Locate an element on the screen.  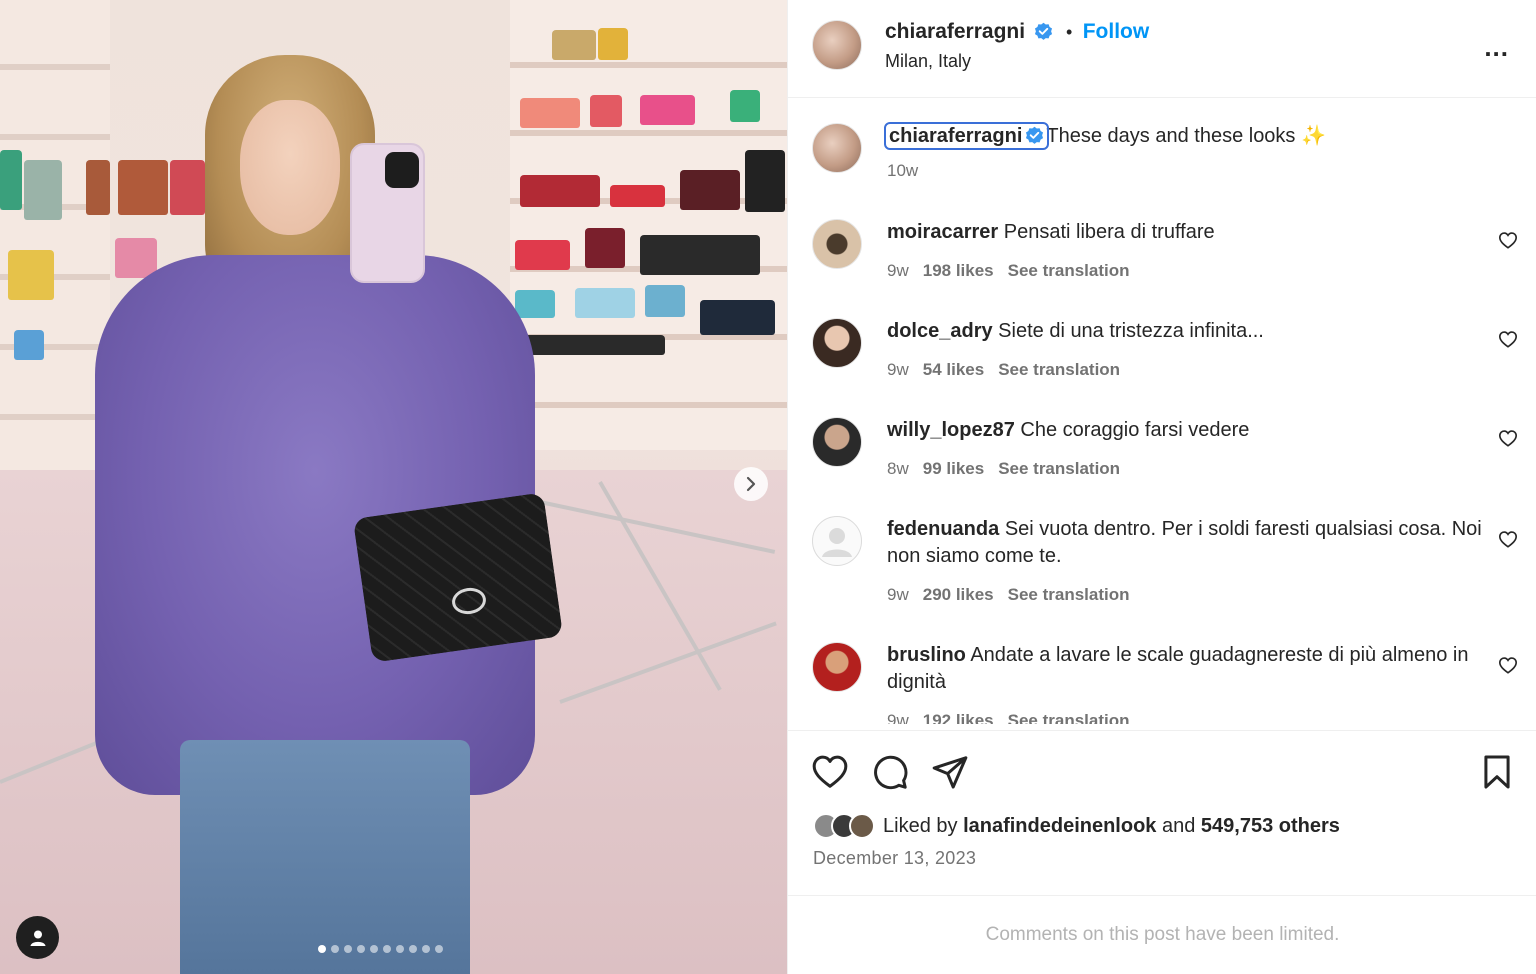
default-avatar-icon is located at coordinates (837, 542).